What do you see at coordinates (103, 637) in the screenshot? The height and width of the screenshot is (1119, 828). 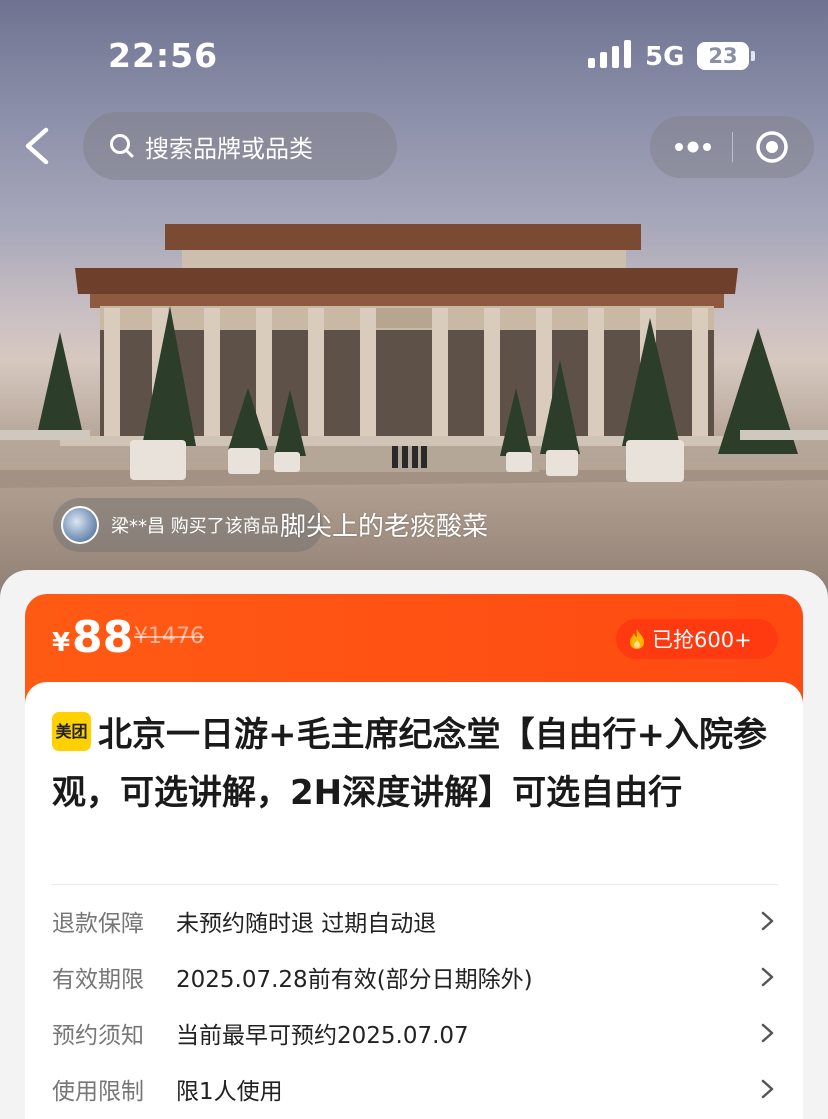 I see `current-price: 88` at bounding box center [103, 637].